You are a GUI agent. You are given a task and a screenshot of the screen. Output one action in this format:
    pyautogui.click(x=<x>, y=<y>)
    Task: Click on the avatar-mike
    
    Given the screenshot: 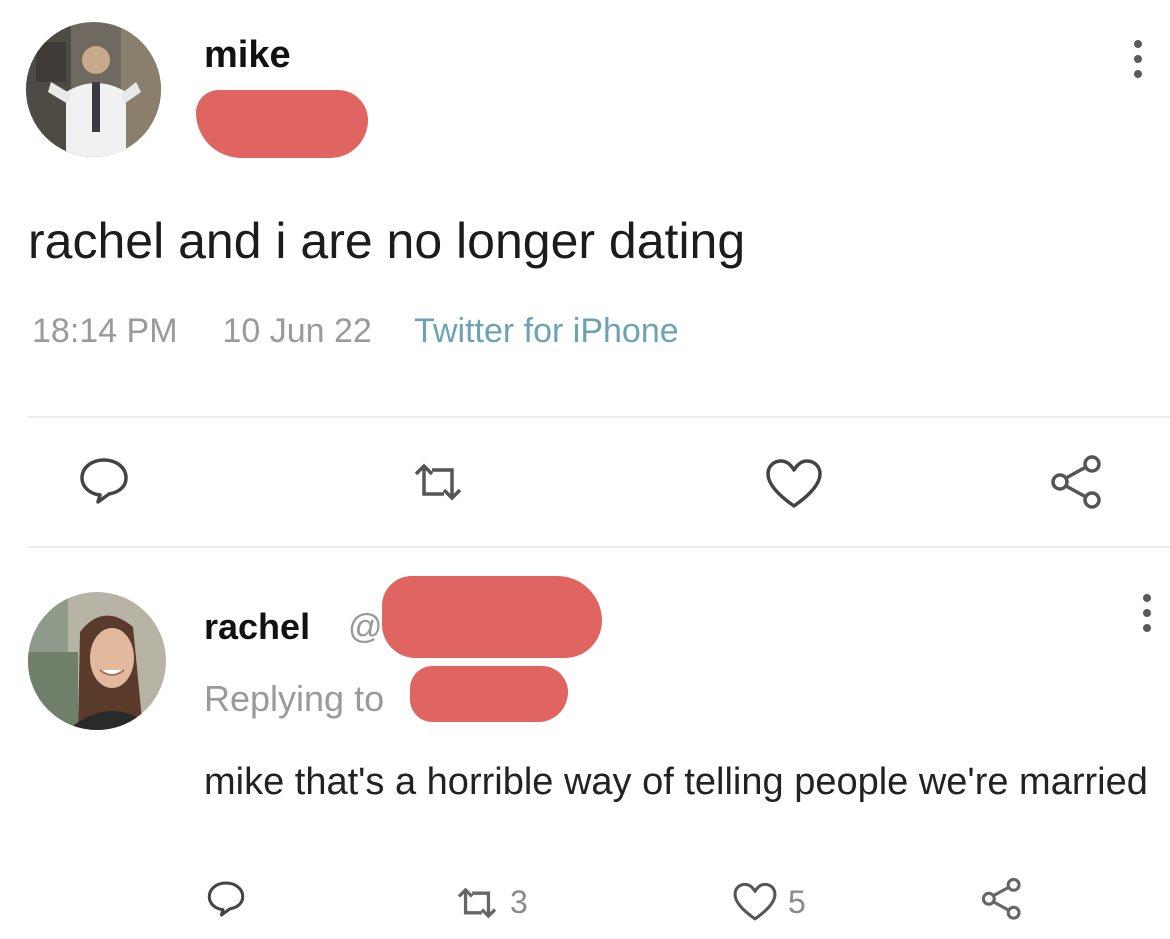 What is the action you would take?
    pyautogui.click(x=93, y=89)
    